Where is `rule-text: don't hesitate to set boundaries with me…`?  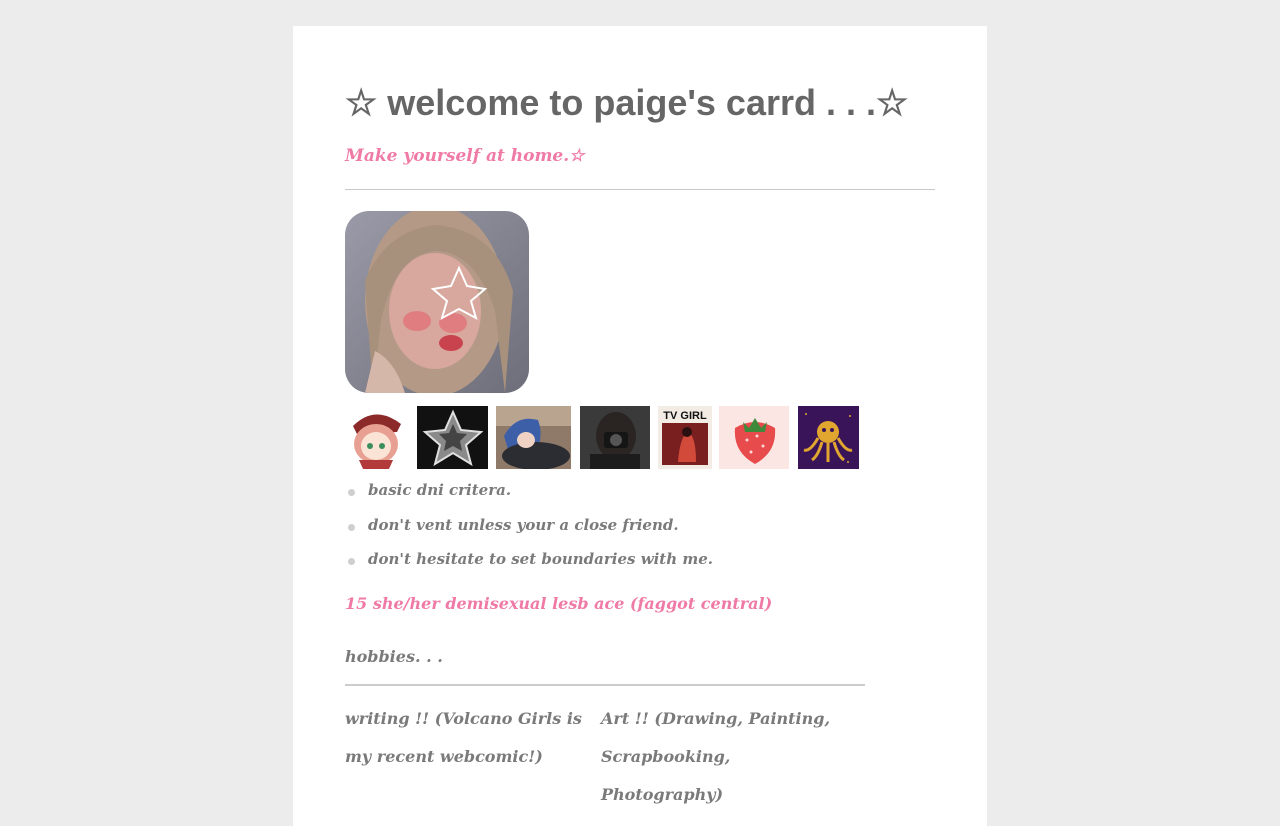 rule-text: don't hesitate to set boundaries with me… is located at coordinates (540, 559).